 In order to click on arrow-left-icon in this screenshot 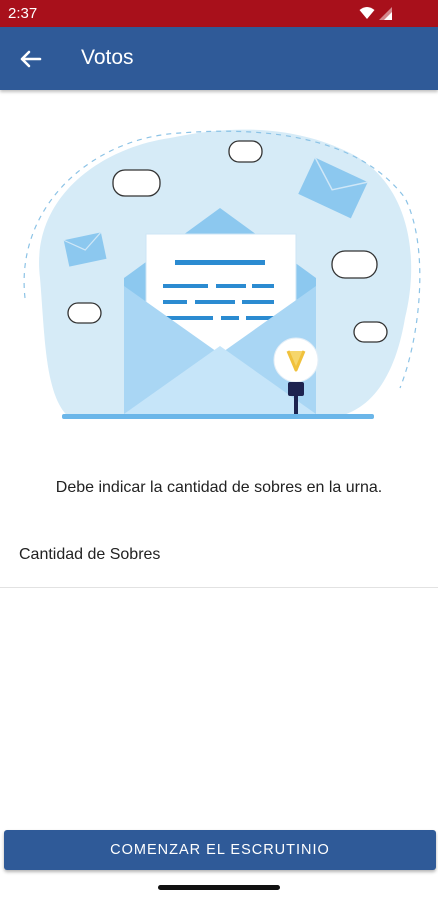, I will do `click(30, 59)`.